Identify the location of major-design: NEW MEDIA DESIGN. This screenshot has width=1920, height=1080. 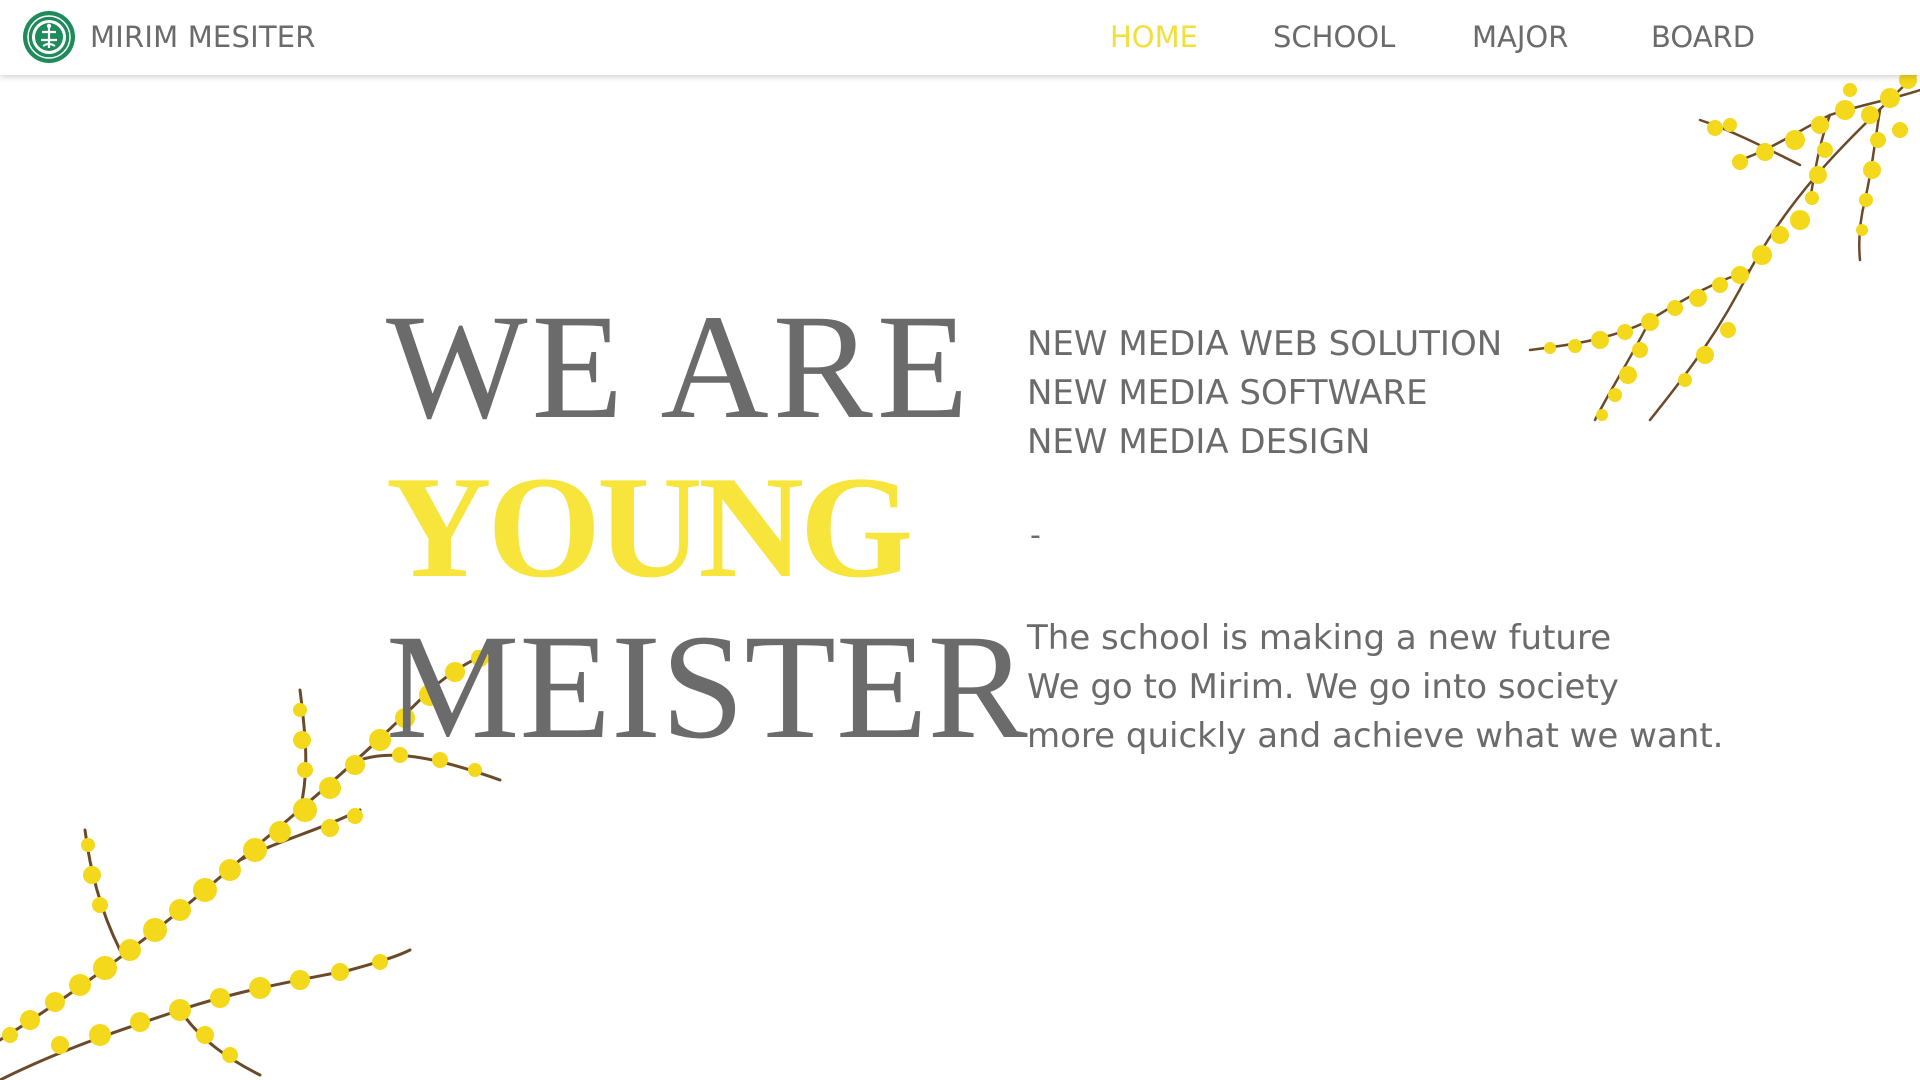
(1199, 442).